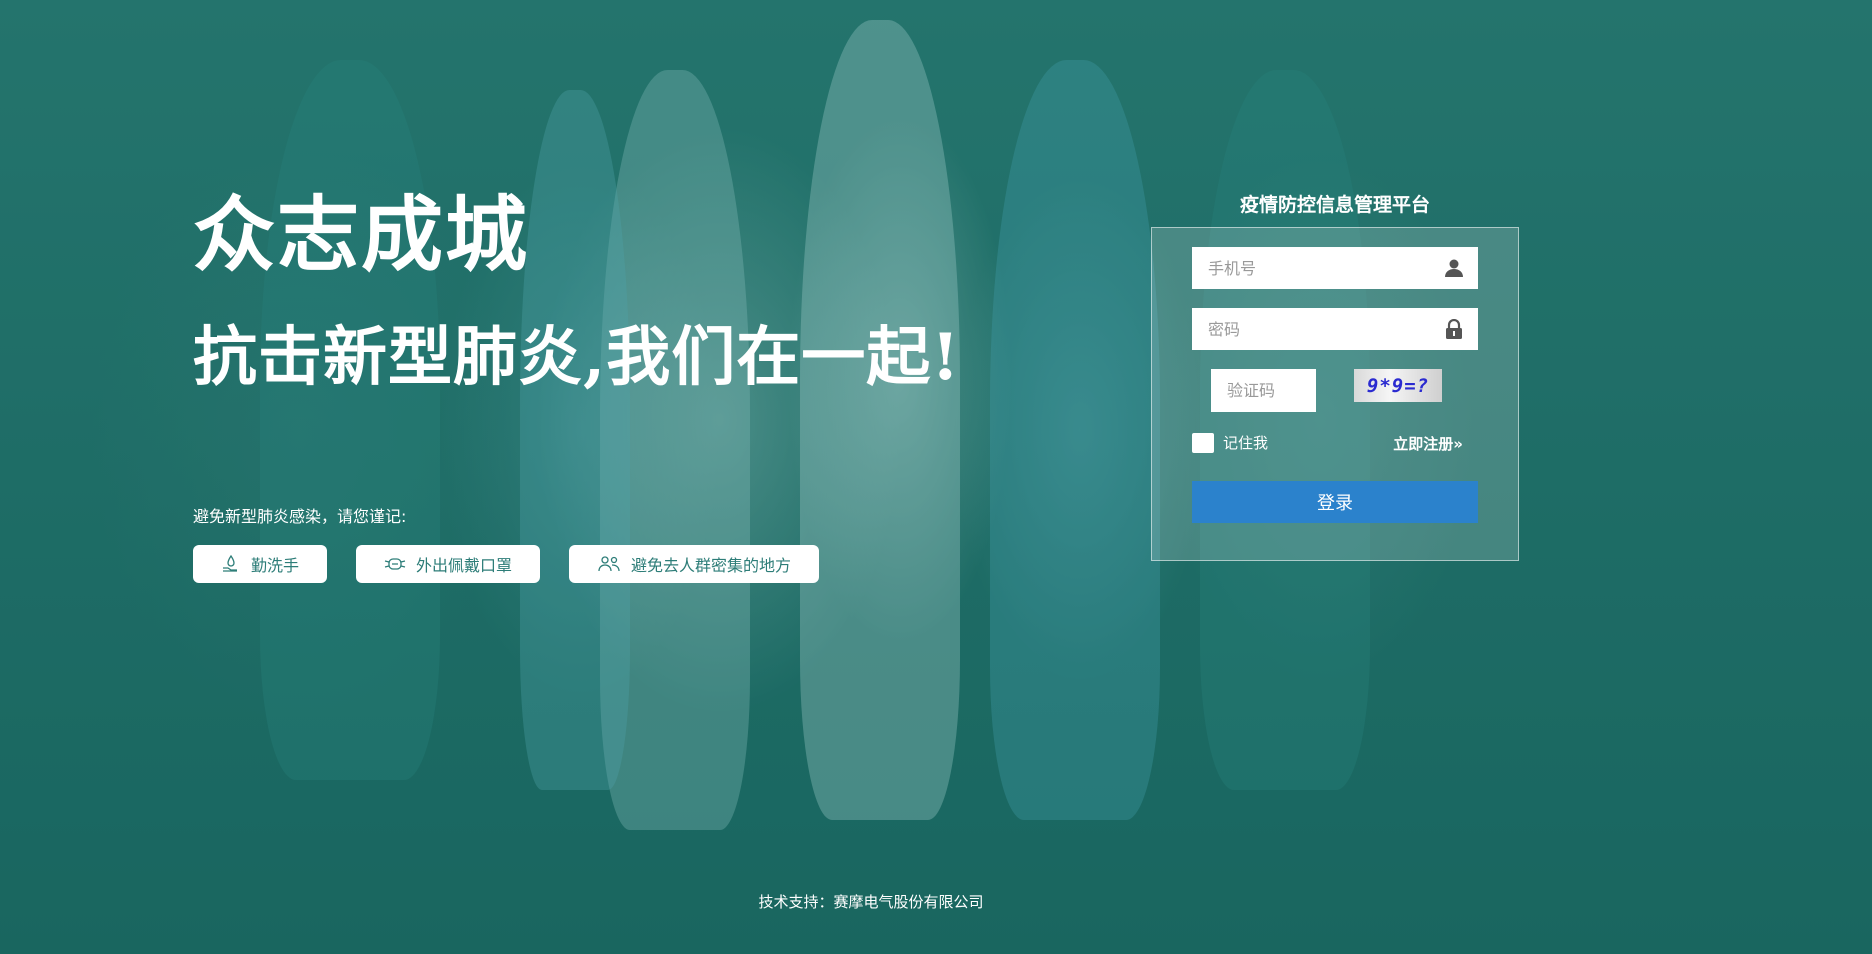  What do you see at coordinates (871, 902) in the screenshot?
I see `footer-credit: 技术支持：赛摩电气股份有限公司` at bounding box center [871, 902].